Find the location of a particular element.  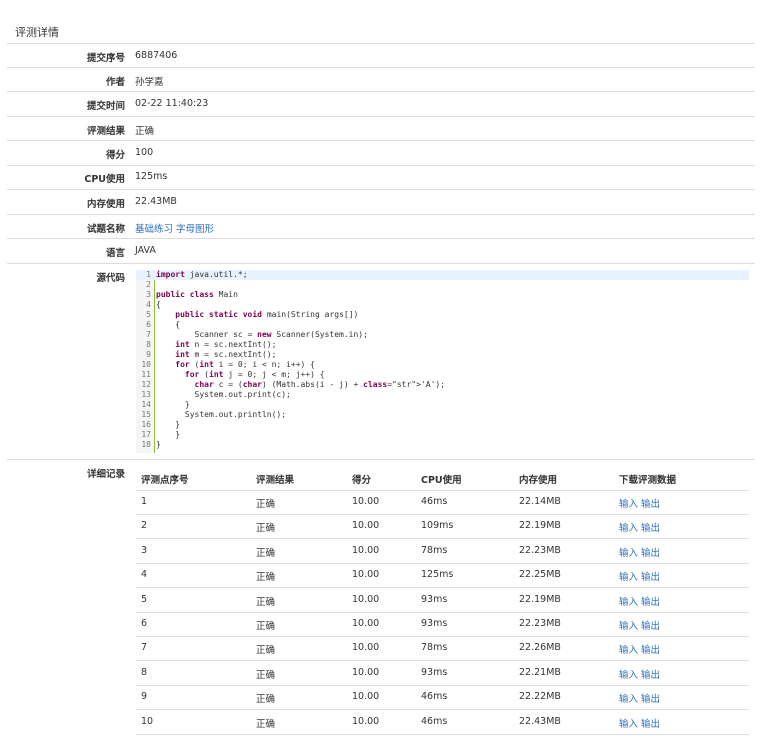

header-result: 评测结果 is located at coordinates (275, 480).